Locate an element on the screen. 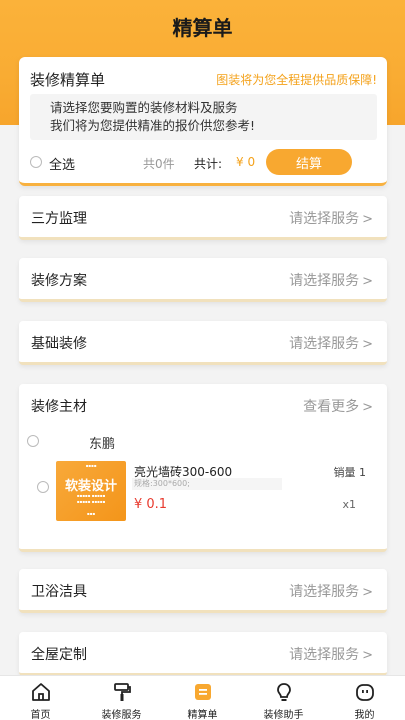  store-radio is located at coordinates (33, 441).